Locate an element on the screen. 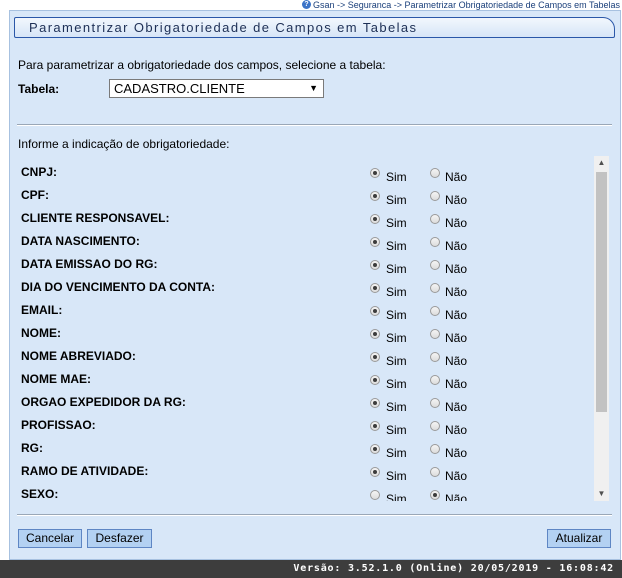 This screenshot has height=578, width=622. tabela-select: CADASTRO.CLIENTE ▼ is located at coordinates (216, 88).